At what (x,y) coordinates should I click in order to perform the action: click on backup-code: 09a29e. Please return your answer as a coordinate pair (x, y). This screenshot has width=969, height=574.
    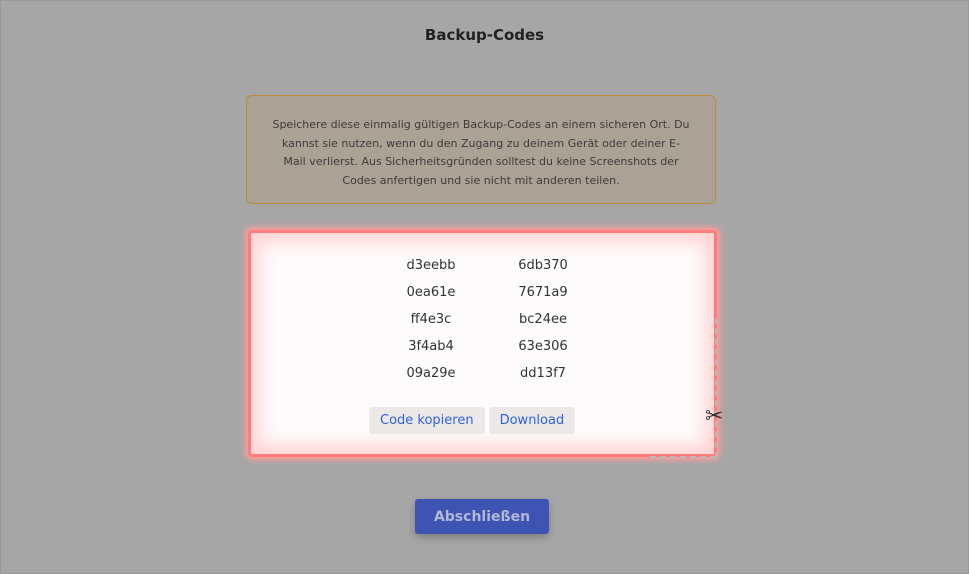
    Looking at the image, I should click on (431, 373).